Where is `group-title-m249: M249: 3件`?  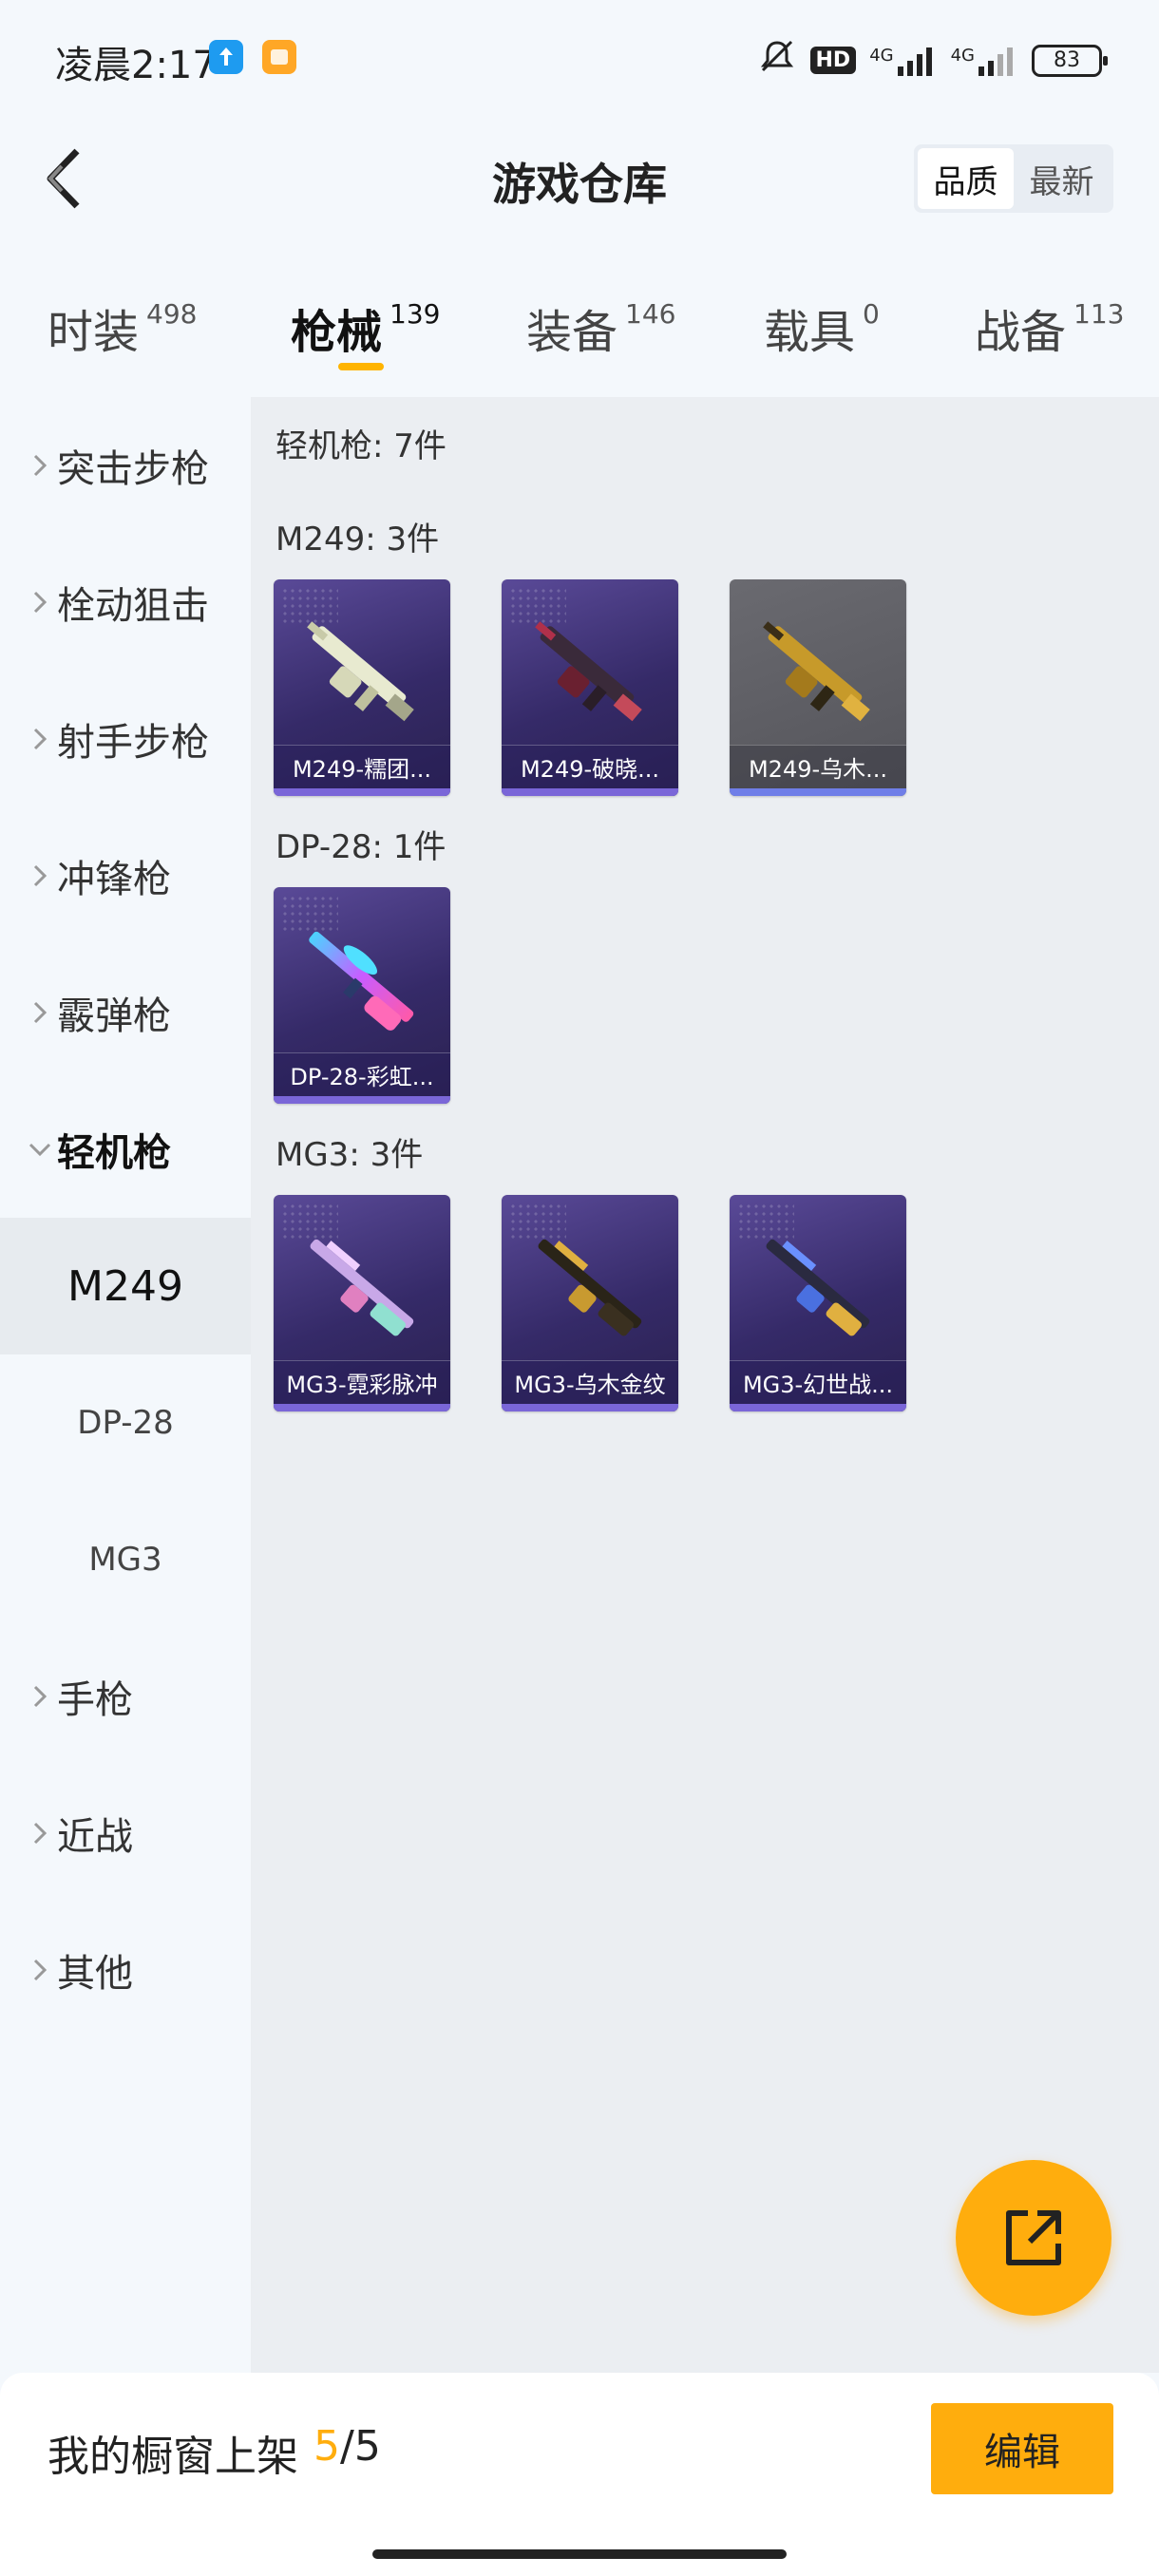 group-title-m249: M249: 3件 is located at coordinates (358, 540).